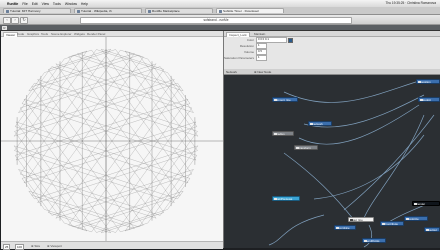 Image resolution: width=440 pixels, height=250 pixels. I want to click on new-node-button: ⊕ New Node, so click(262, 72).